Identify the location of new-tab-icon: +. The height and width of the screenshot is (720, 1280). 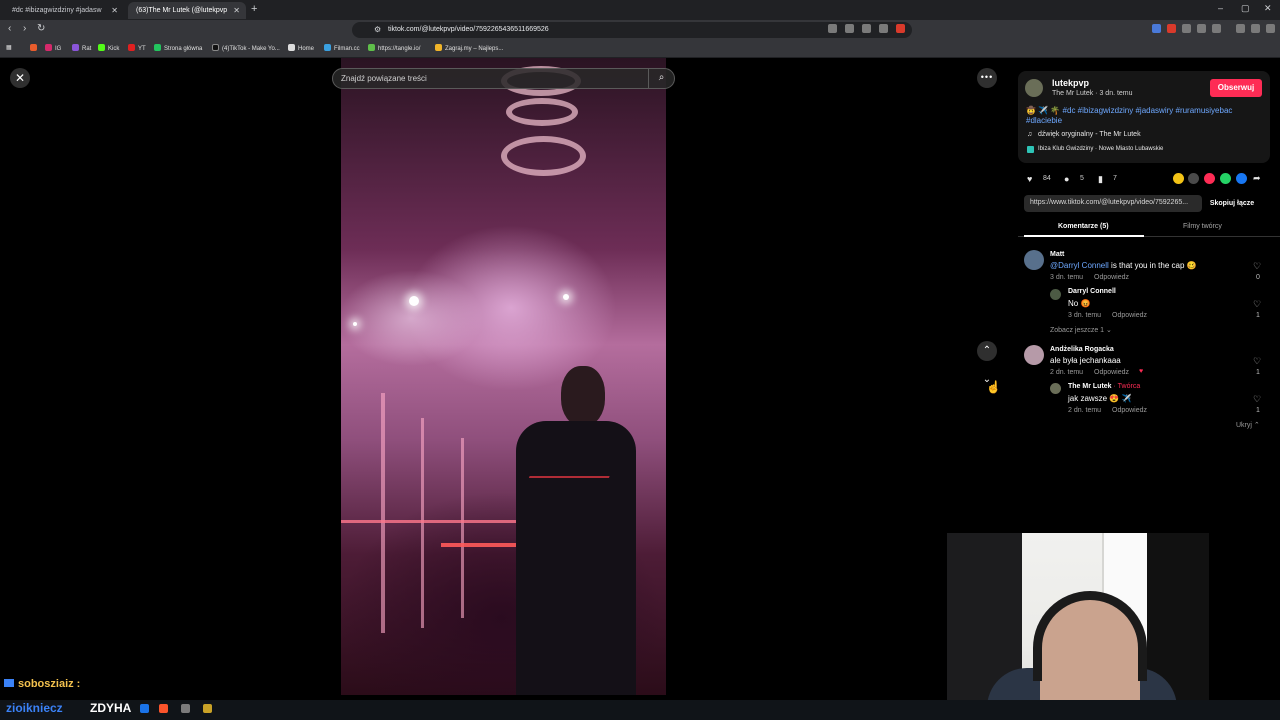
(254, 9).